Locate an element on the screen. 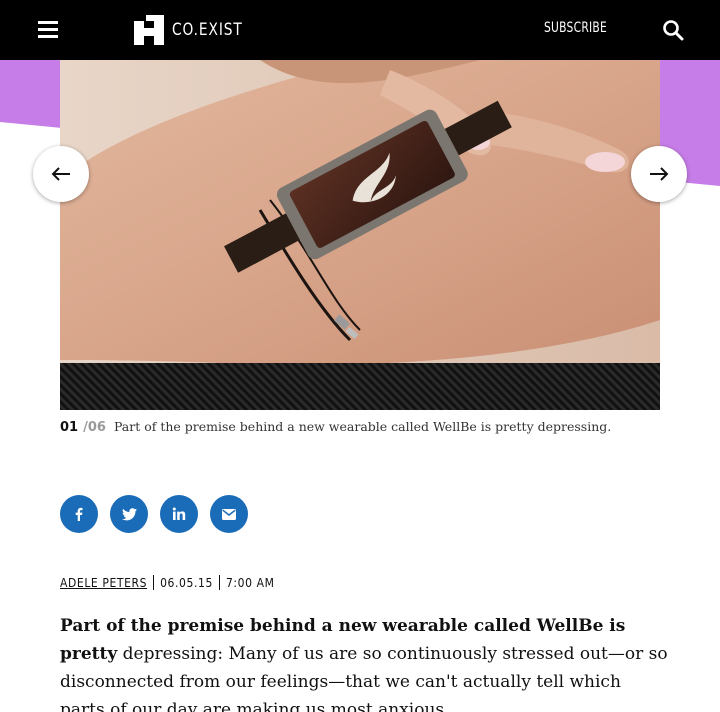 The image size is (720, 712). search-icon is located at coordinates (673, 30).